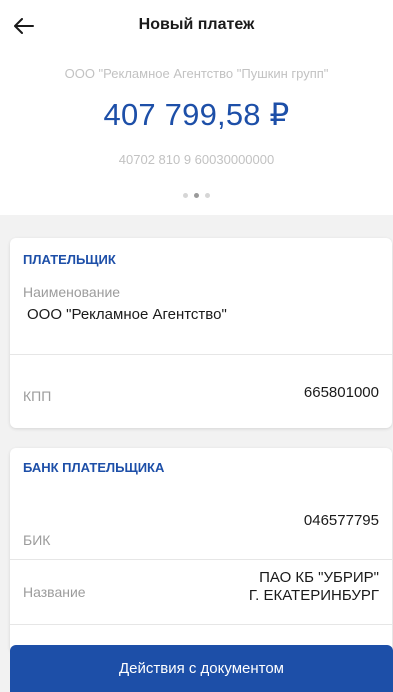  I want to click on page-indicator, so click(196, 195).